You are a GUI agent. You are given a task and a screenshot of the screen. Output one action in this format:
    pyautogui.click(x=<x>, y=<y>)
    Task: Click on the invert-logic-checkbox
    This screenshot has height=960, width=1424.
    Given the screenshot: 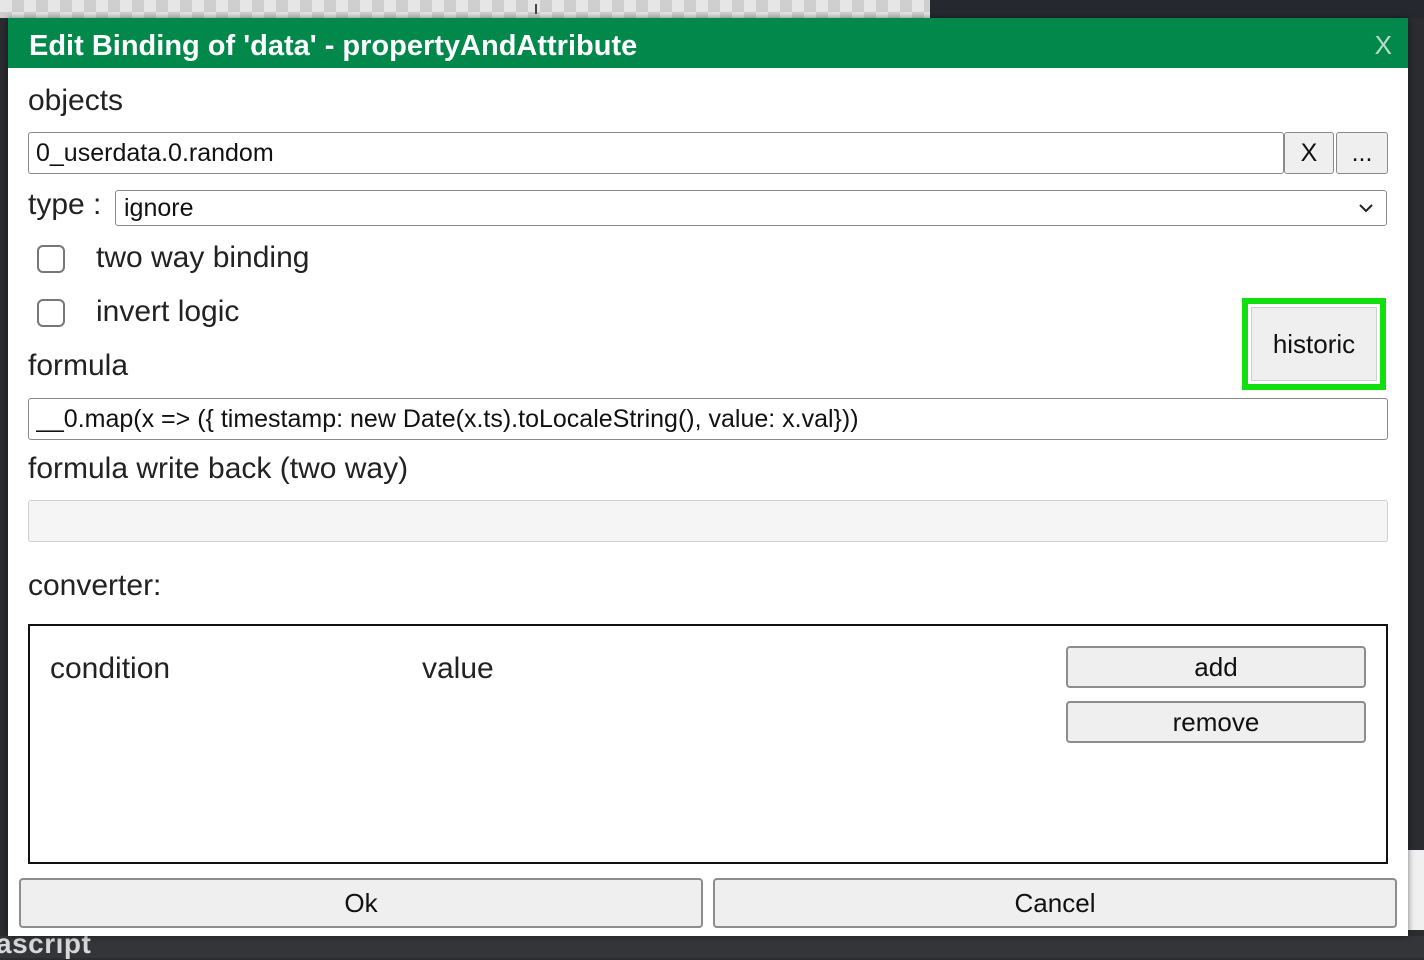 What is the action you would take?
    pyautogui.click(x=51, y=313)
    